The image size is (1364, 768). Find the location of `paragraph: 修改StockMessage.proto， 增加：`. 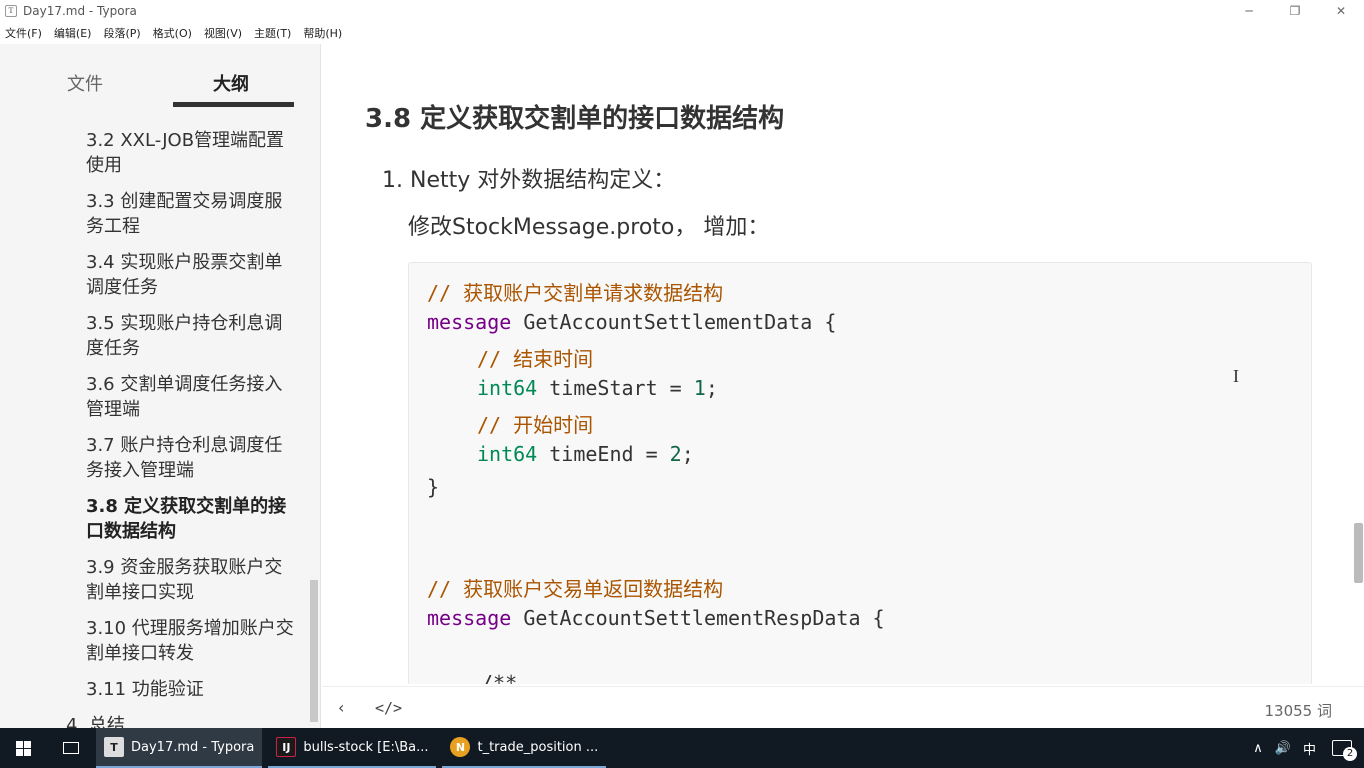

paragraph: 修改StockMessage.proto， 增加： is located at coordinates (588, 225).